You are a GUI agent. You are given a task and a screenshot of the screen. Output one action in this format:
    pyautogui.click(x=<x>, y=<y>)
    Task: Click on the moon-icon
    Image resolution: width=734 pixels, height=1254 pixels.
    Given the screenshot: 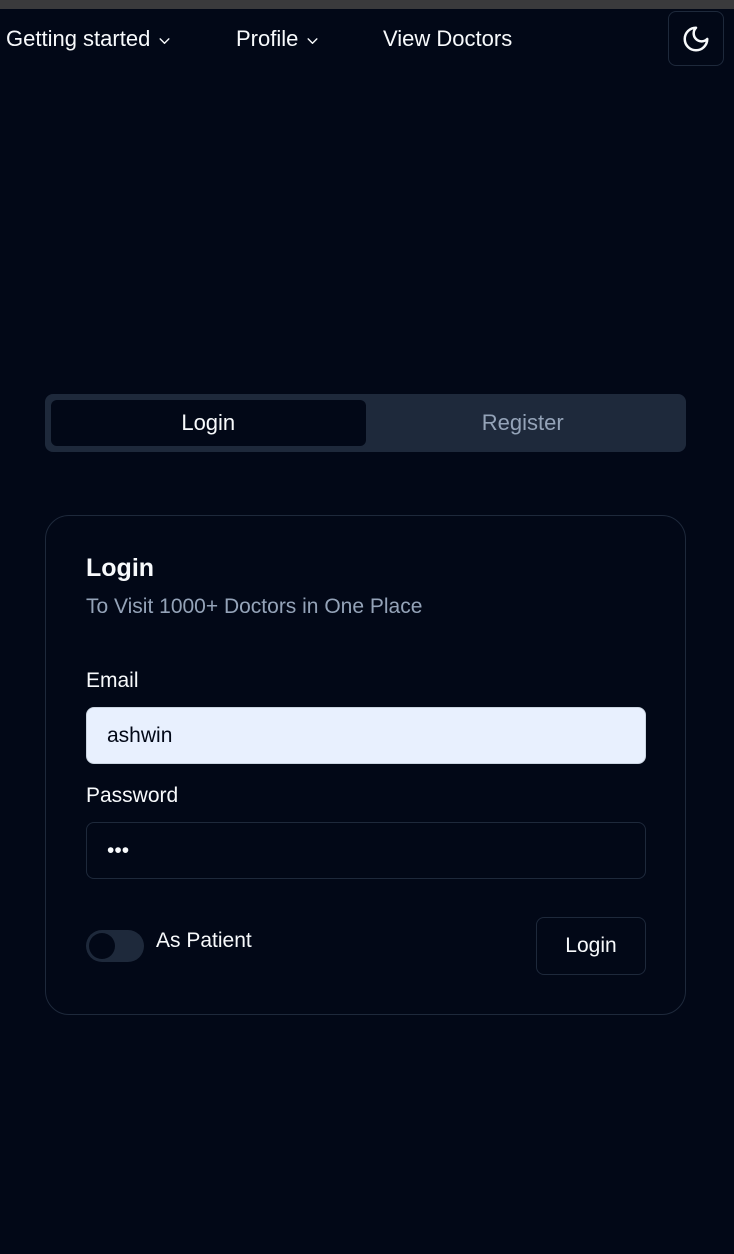 What is the action you would take?
    pyautogui.click(x=696, y=38)
    